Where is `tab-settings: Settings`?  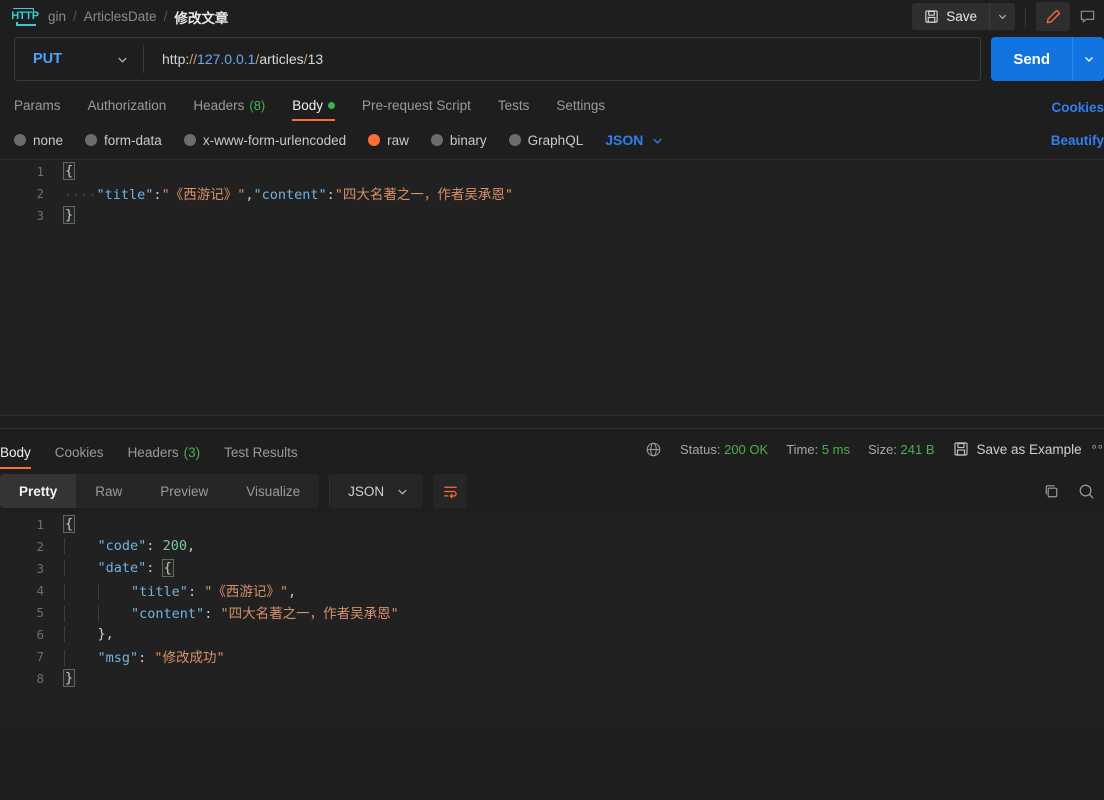
tab-settings: Settings is located at coordinates (580, 109).